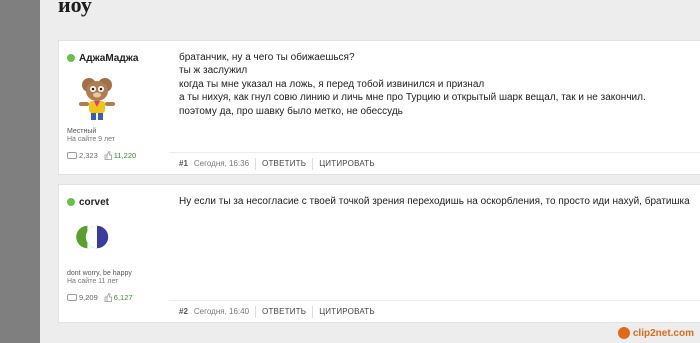 The image size is (700, 343). I want to click on post-count: 9,209, so click(82, 297).